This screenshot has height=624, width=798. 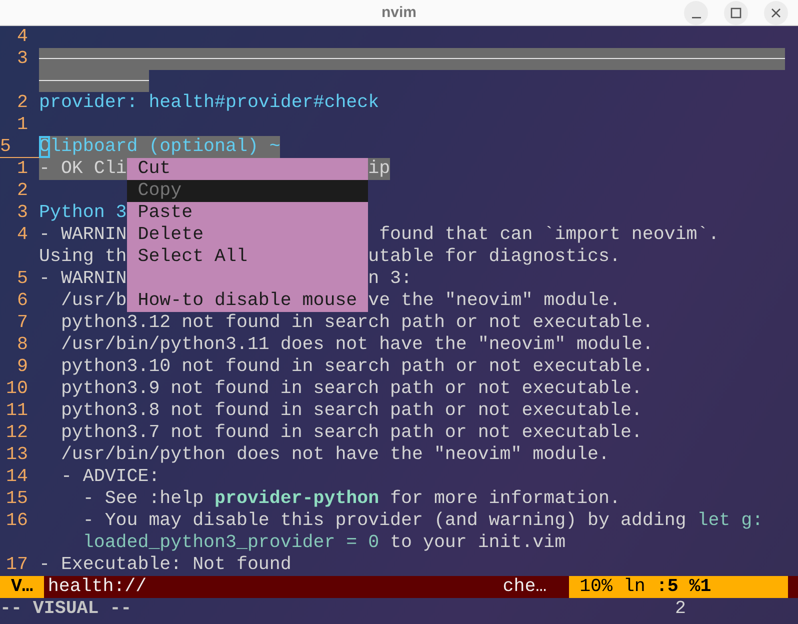 I want to click on menu-item: Copy, so click(x=247, y=191).